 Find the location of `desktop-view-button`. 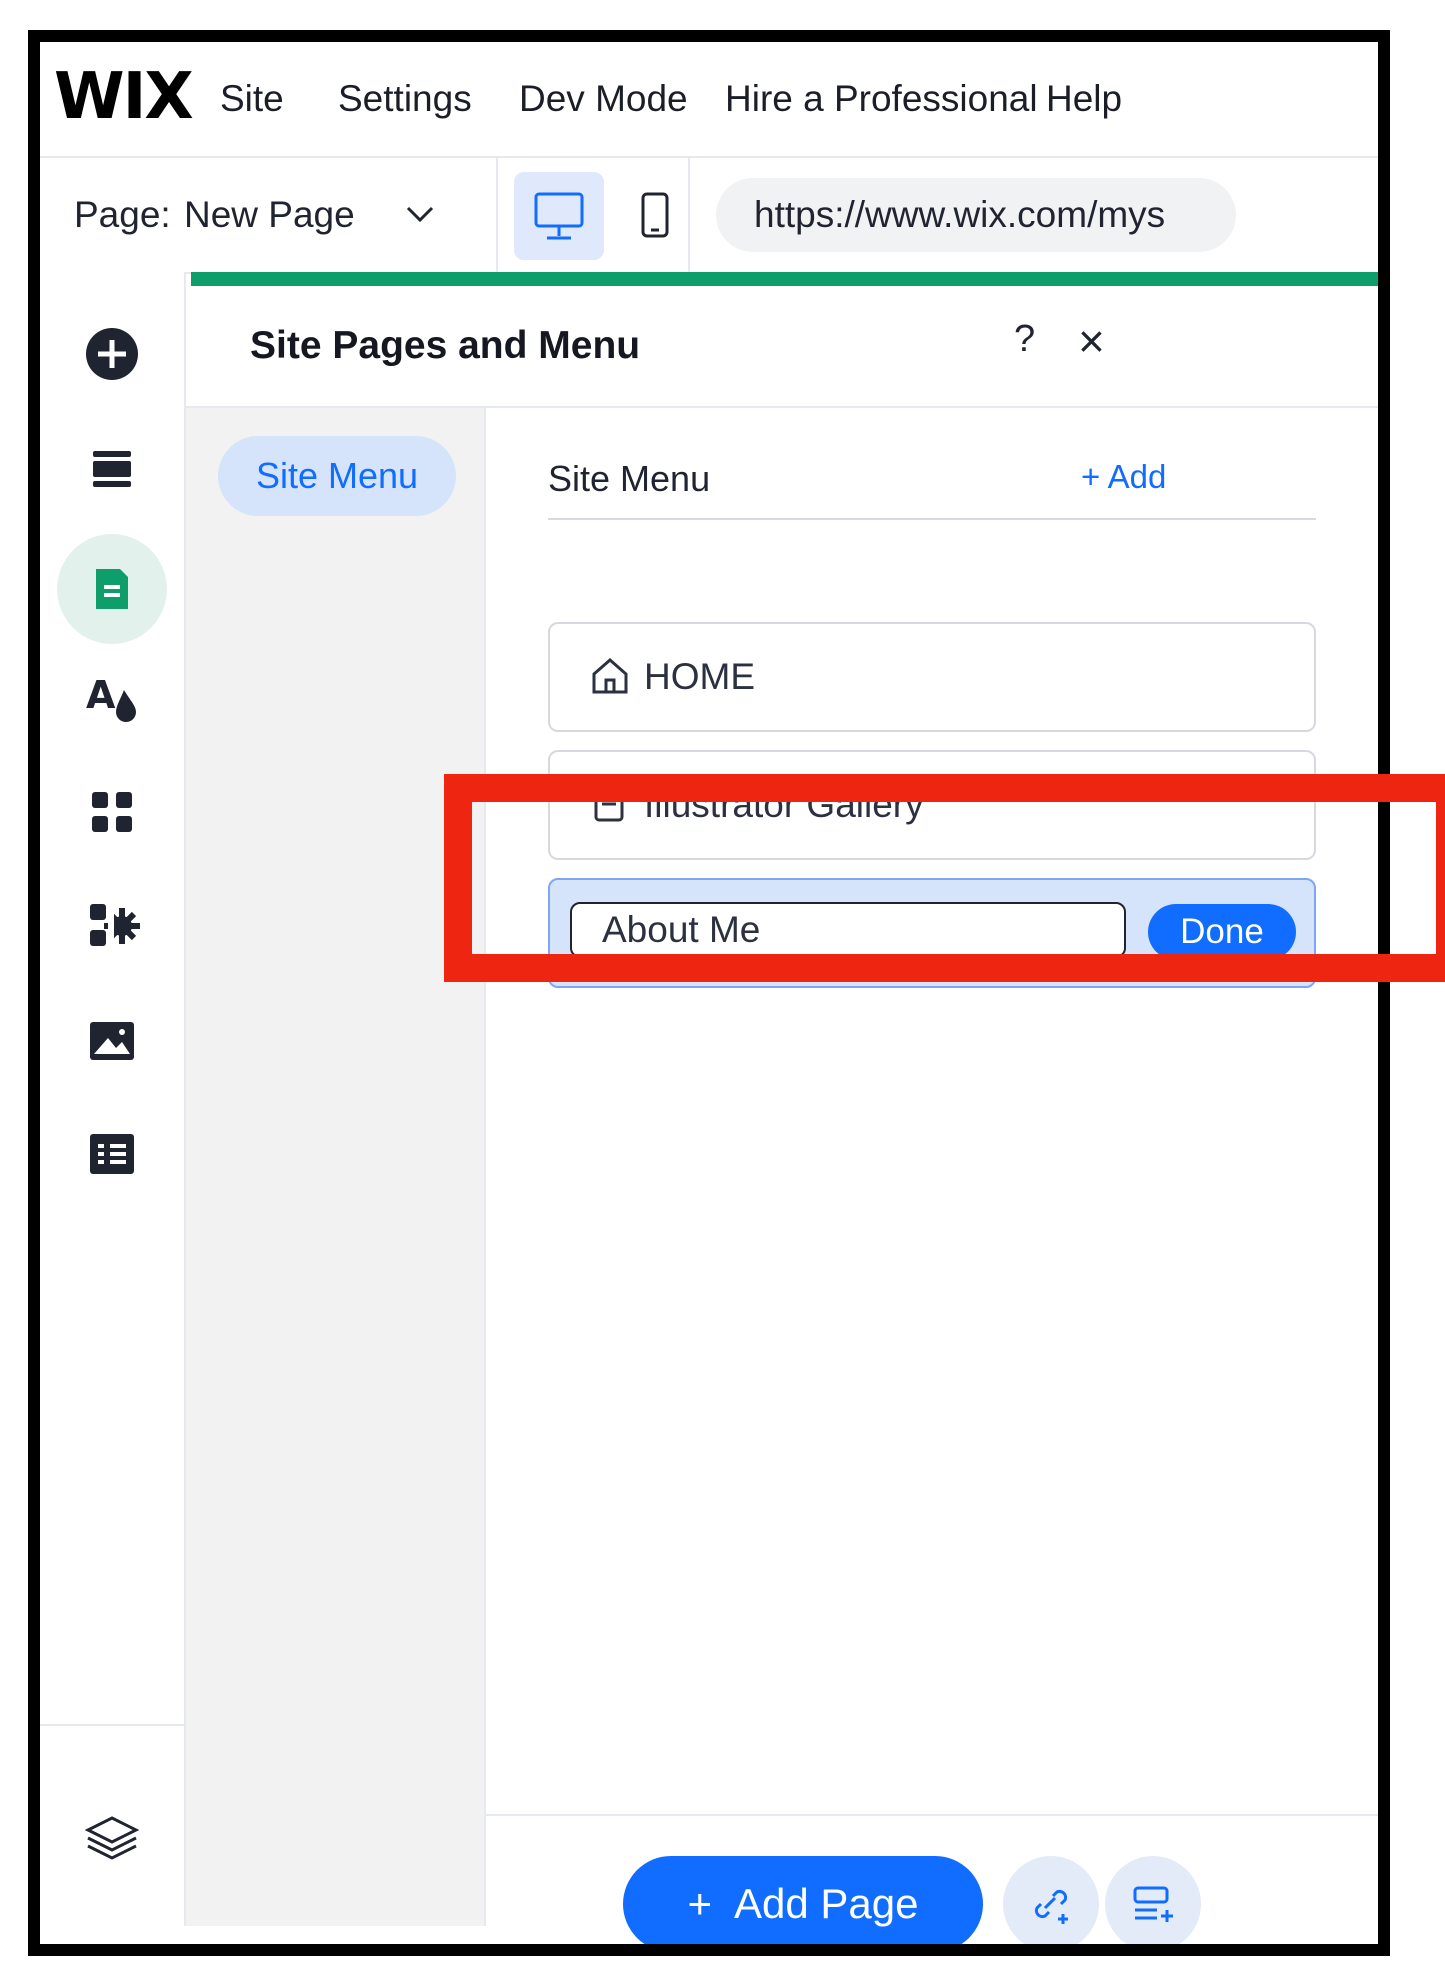

desktop-view-button is located at coordinates (559, 216).